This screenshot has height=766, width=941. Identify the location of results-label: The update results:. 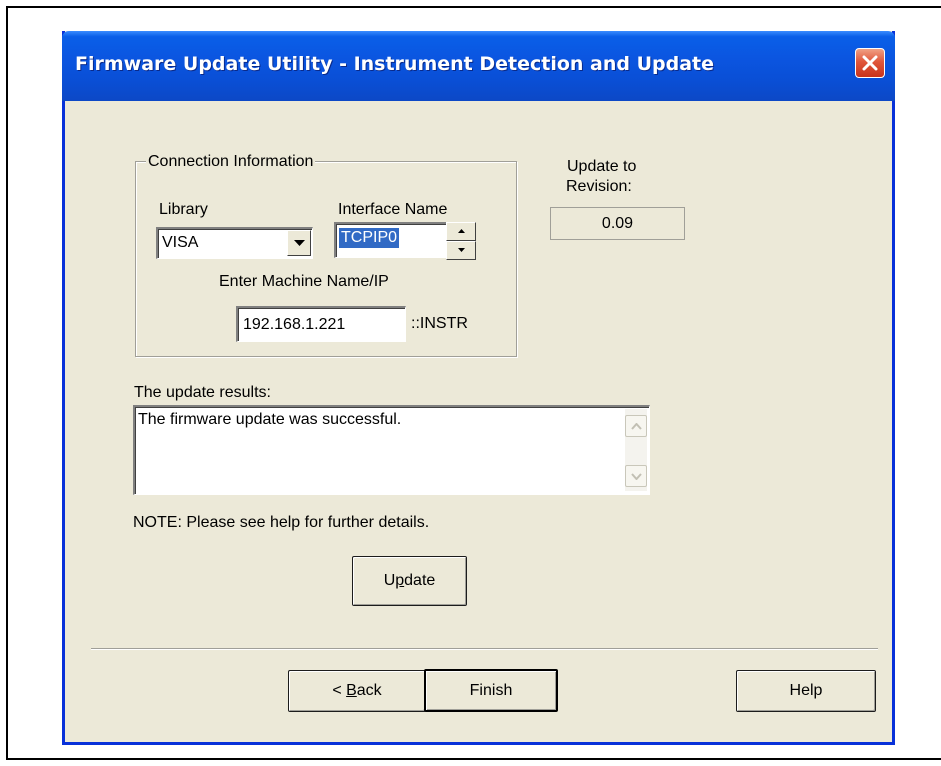
(202, 392).